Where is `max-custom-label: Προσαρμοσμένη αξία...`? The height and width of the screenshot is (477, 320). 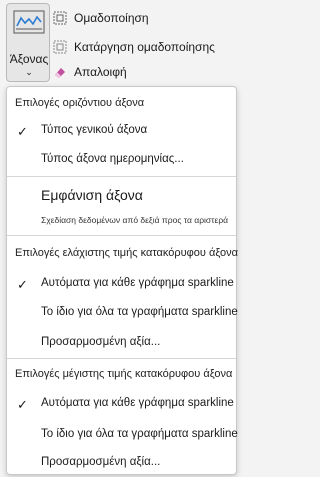 max-custom-label: Προσαρμοσμένη αξία... is located at coordinates (101, 462).